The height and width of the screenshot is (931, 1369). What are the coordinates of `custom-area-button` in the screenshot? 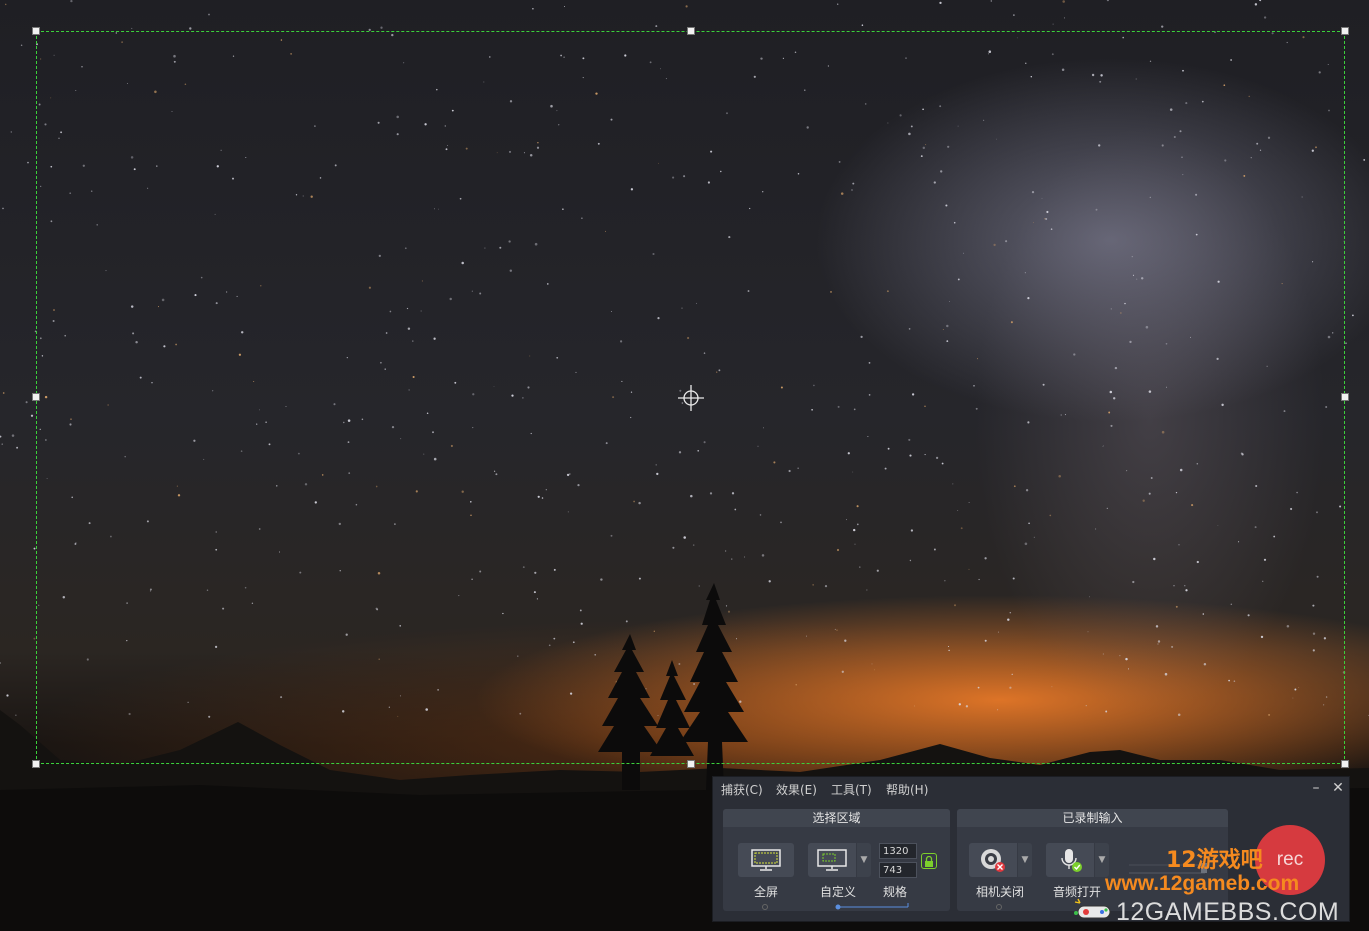 It's located at (832, 860).